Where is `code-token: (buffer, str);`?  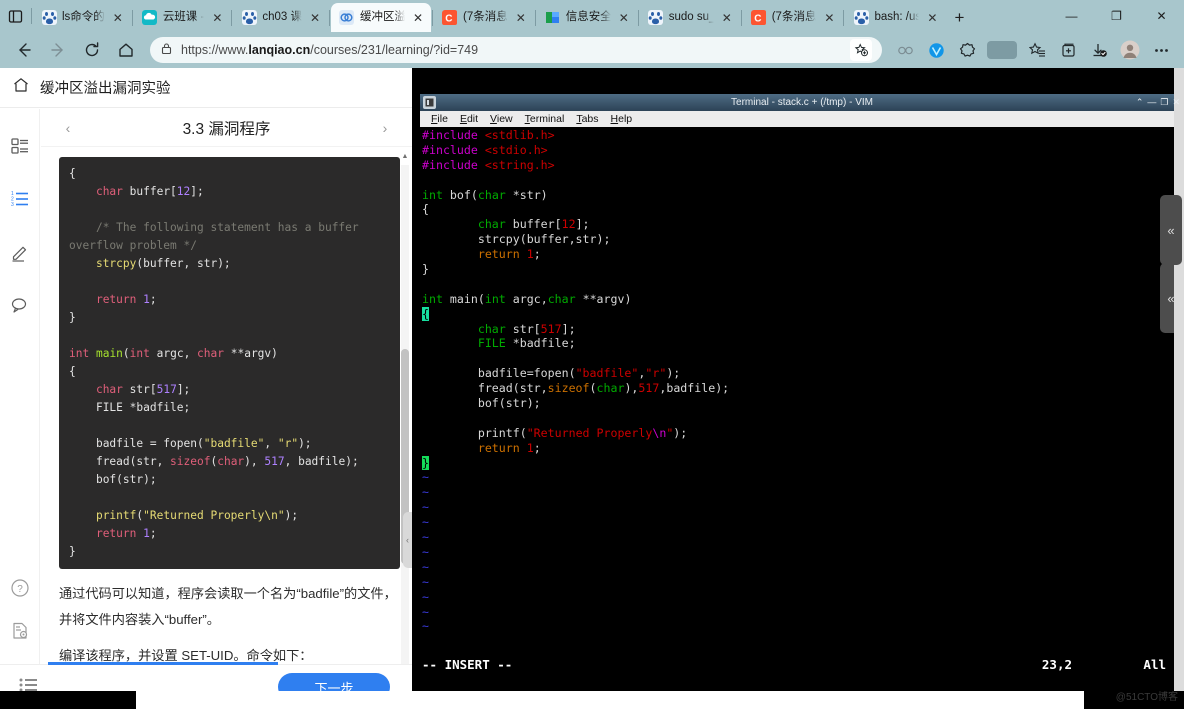 code-token: (buffer, str); is located at coordinates (183, 263).